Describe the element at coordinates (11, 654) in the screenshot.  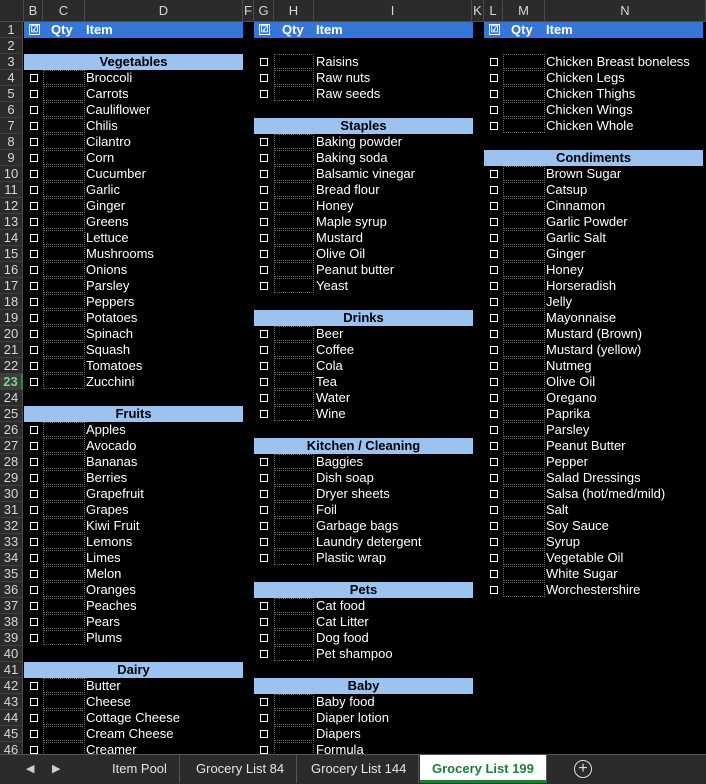
I see `row-header: 40` at that location.